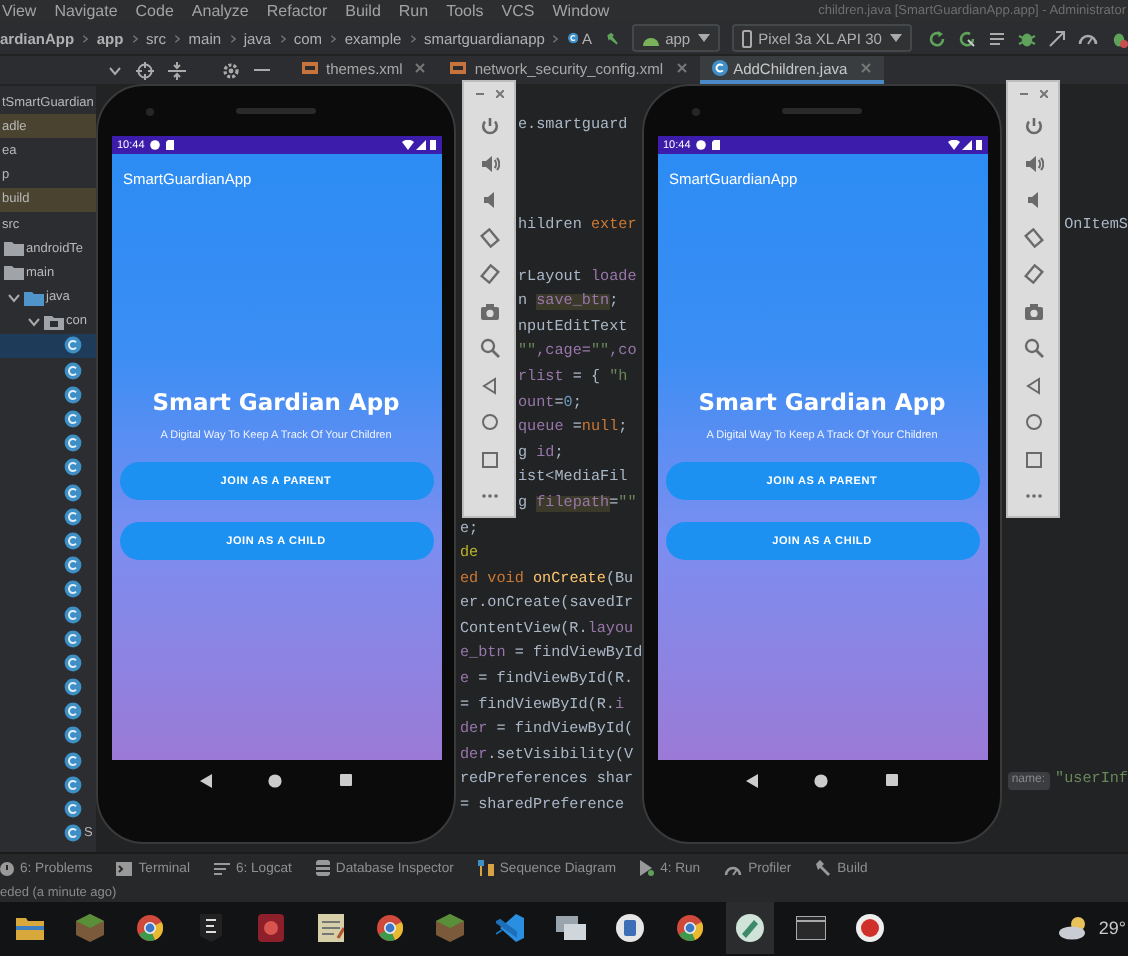 This screenshot has height=956, width=1128. Describe the element at coordinates (155, 145) in the screenshot. I see `notification-icon` at that location.